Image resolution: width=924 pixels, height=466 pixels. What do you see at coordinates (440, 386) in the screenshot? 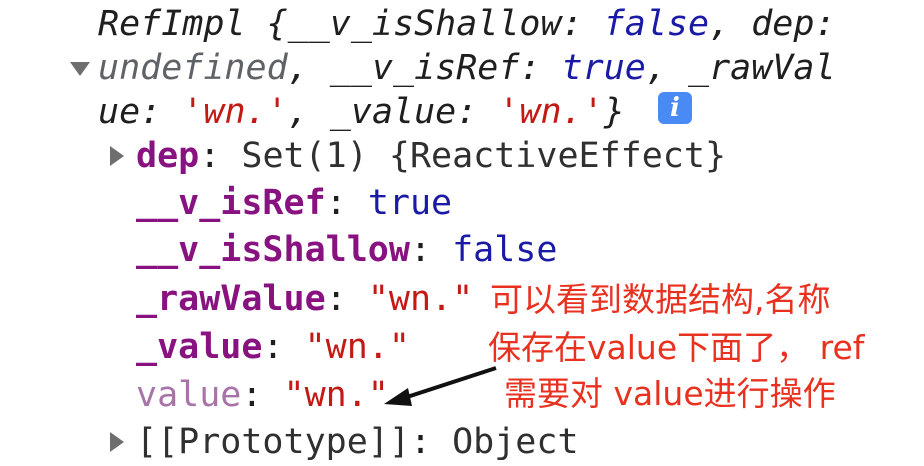
I see `annotation-arrow-icon` at bounding box center [440, 386].